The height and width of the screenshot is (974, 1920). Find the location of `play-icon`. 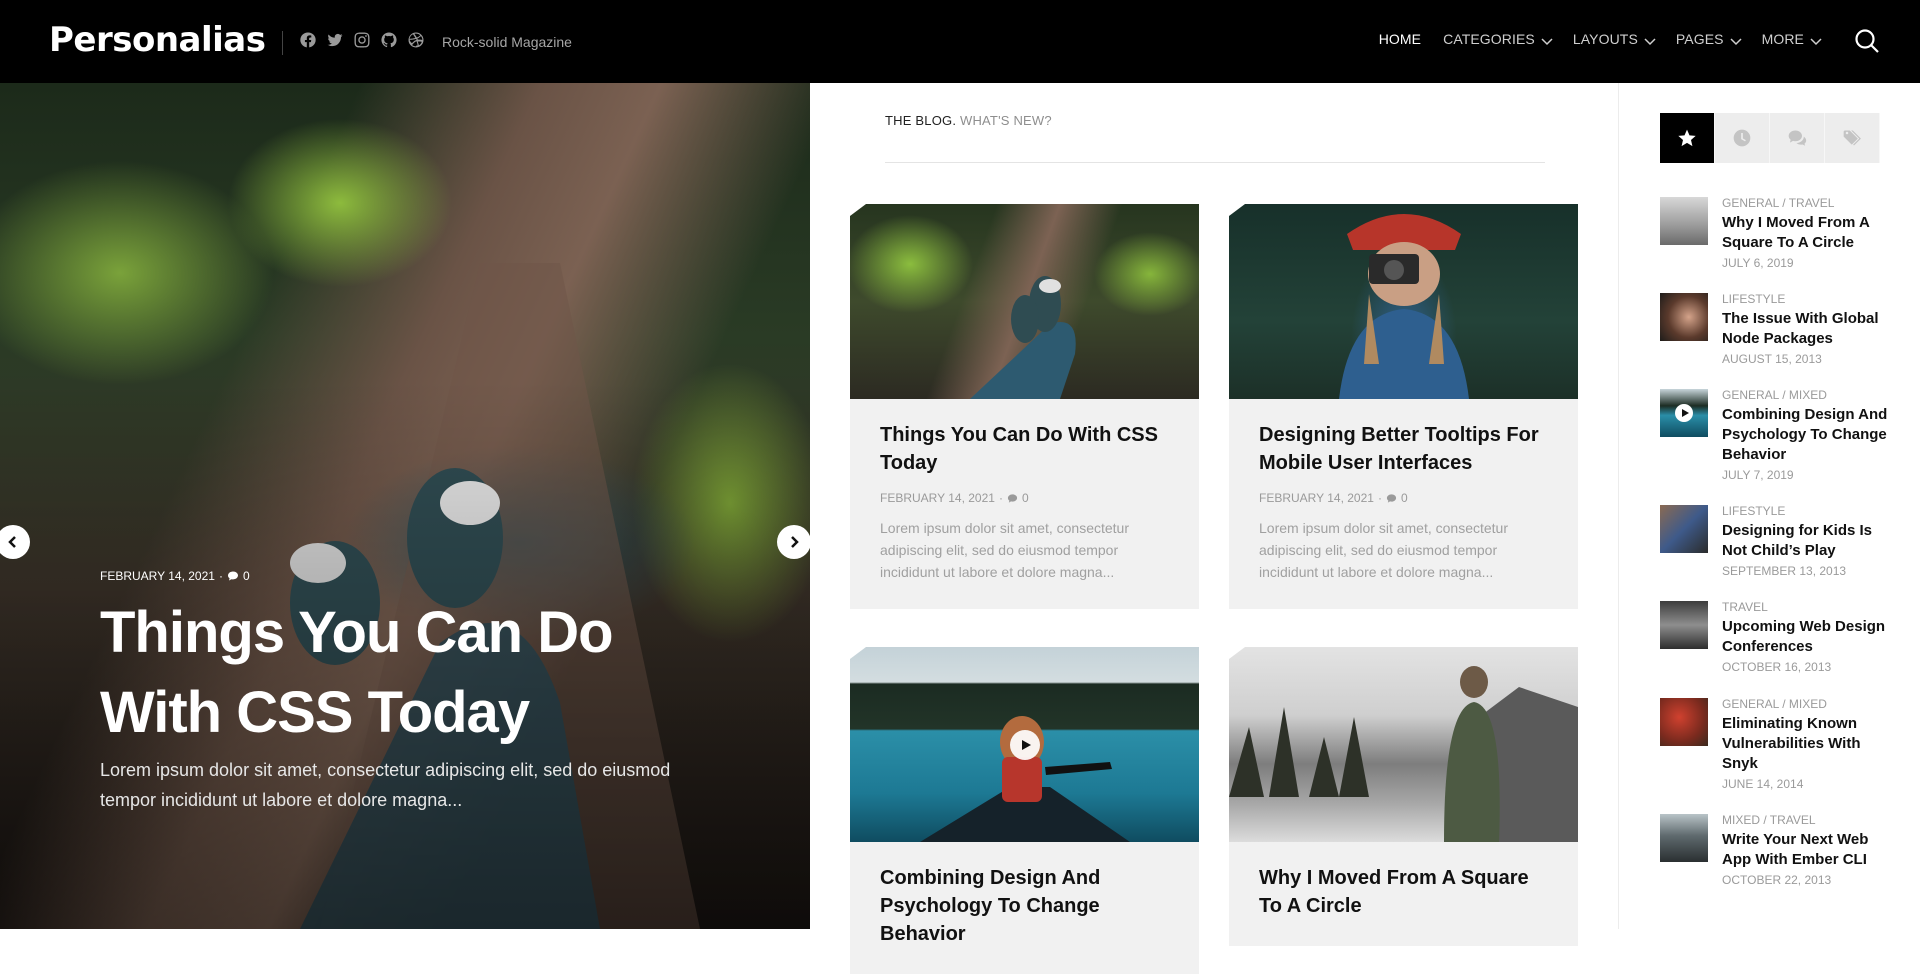

play-icon is located at coordinates (1026, 744).